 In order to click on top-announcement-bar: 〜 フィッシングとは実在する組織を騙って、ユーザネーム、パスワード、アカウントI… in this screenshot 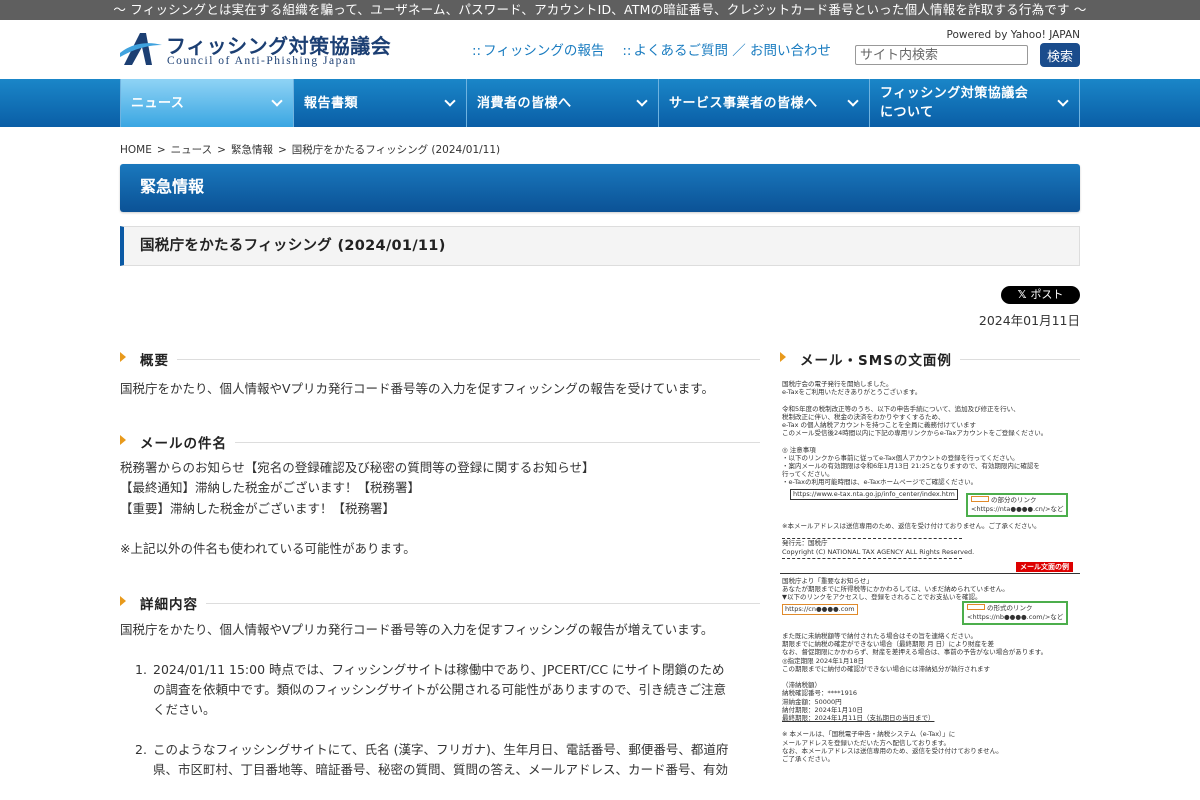, I will do `click(600, 10)`.